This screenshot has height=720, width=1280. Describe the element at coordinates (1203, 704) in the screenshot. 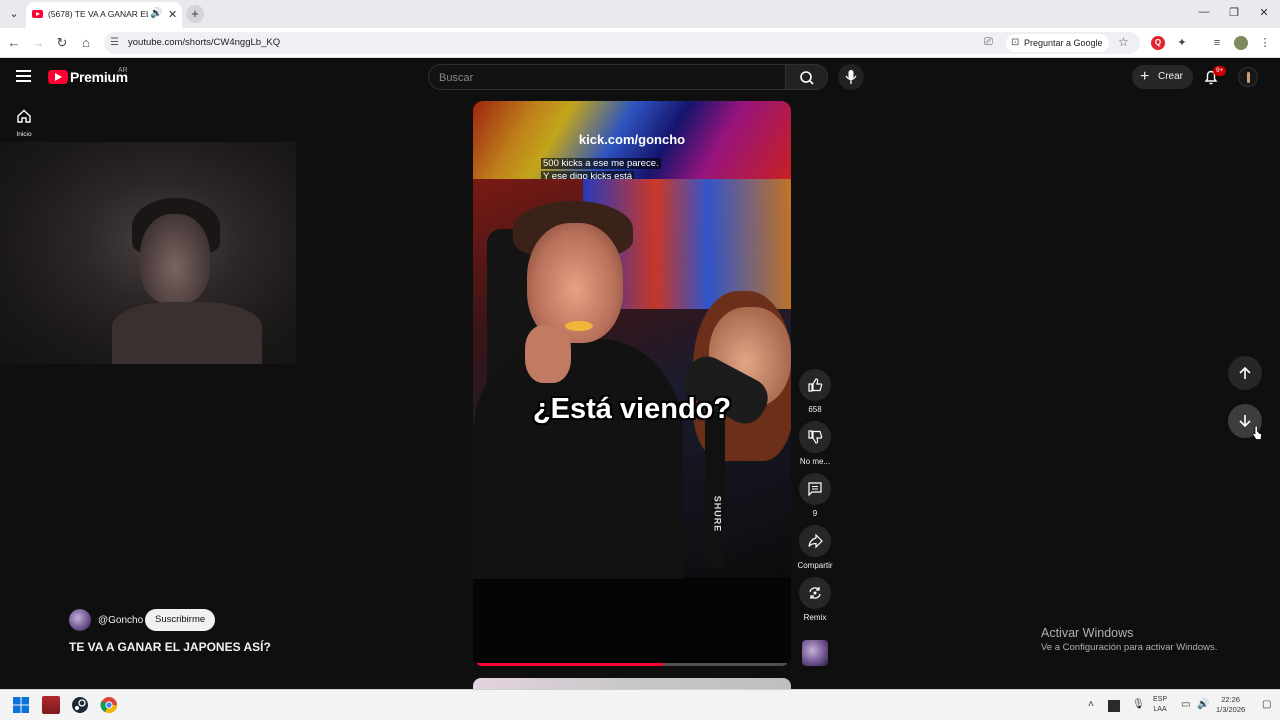

I see `volume-icon: 🔊` at that location.